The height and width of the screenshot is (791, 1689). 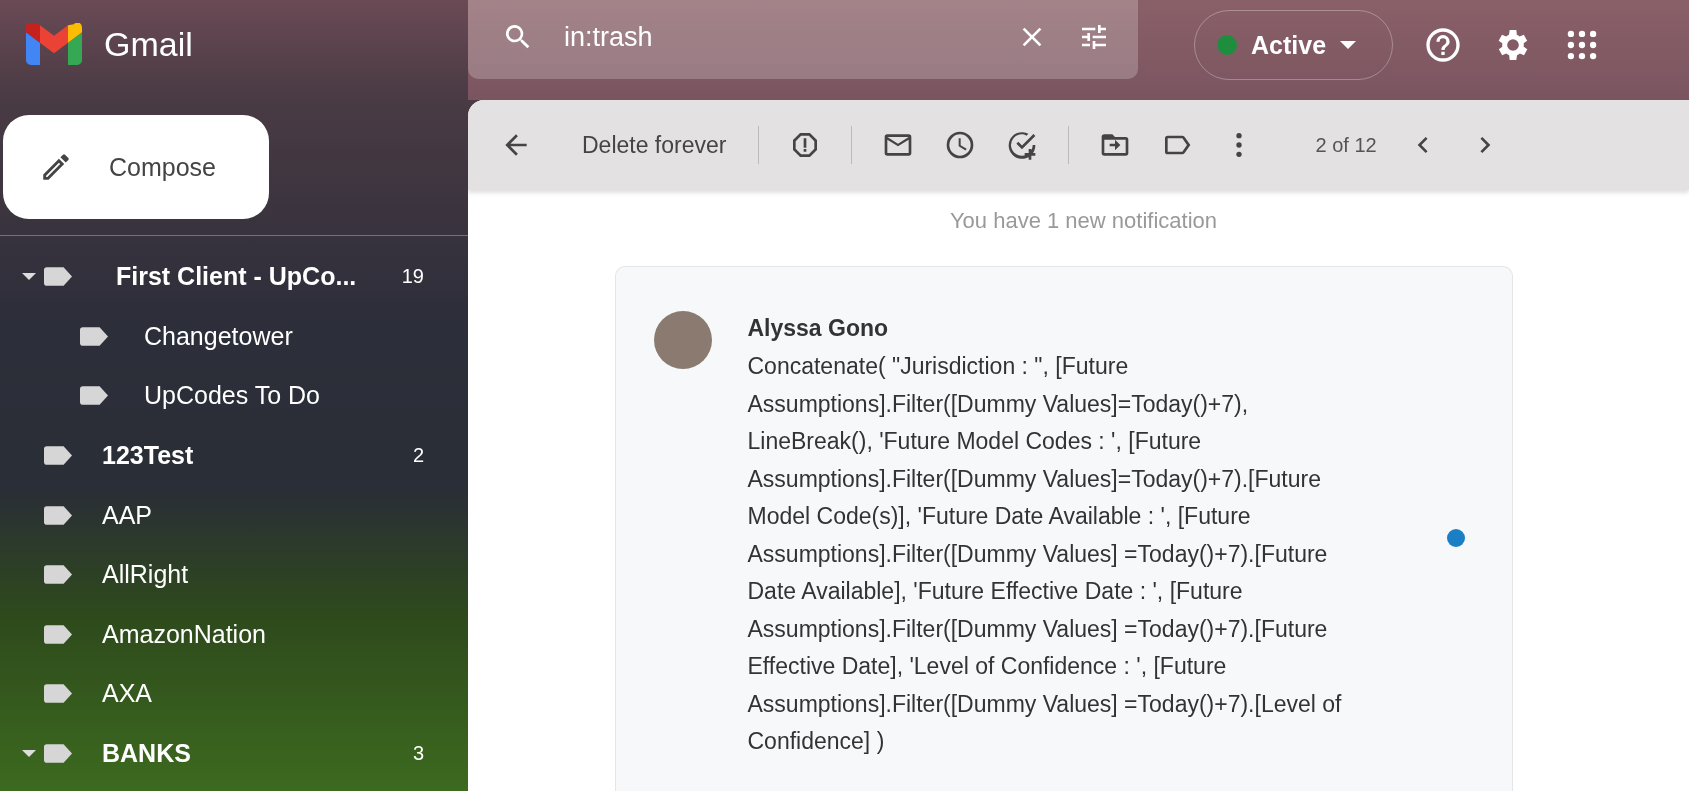 What do you see at coordinates (148, 44) in the screenshot?
I see `app-name: Gmail` at bounding box center [148, 44].